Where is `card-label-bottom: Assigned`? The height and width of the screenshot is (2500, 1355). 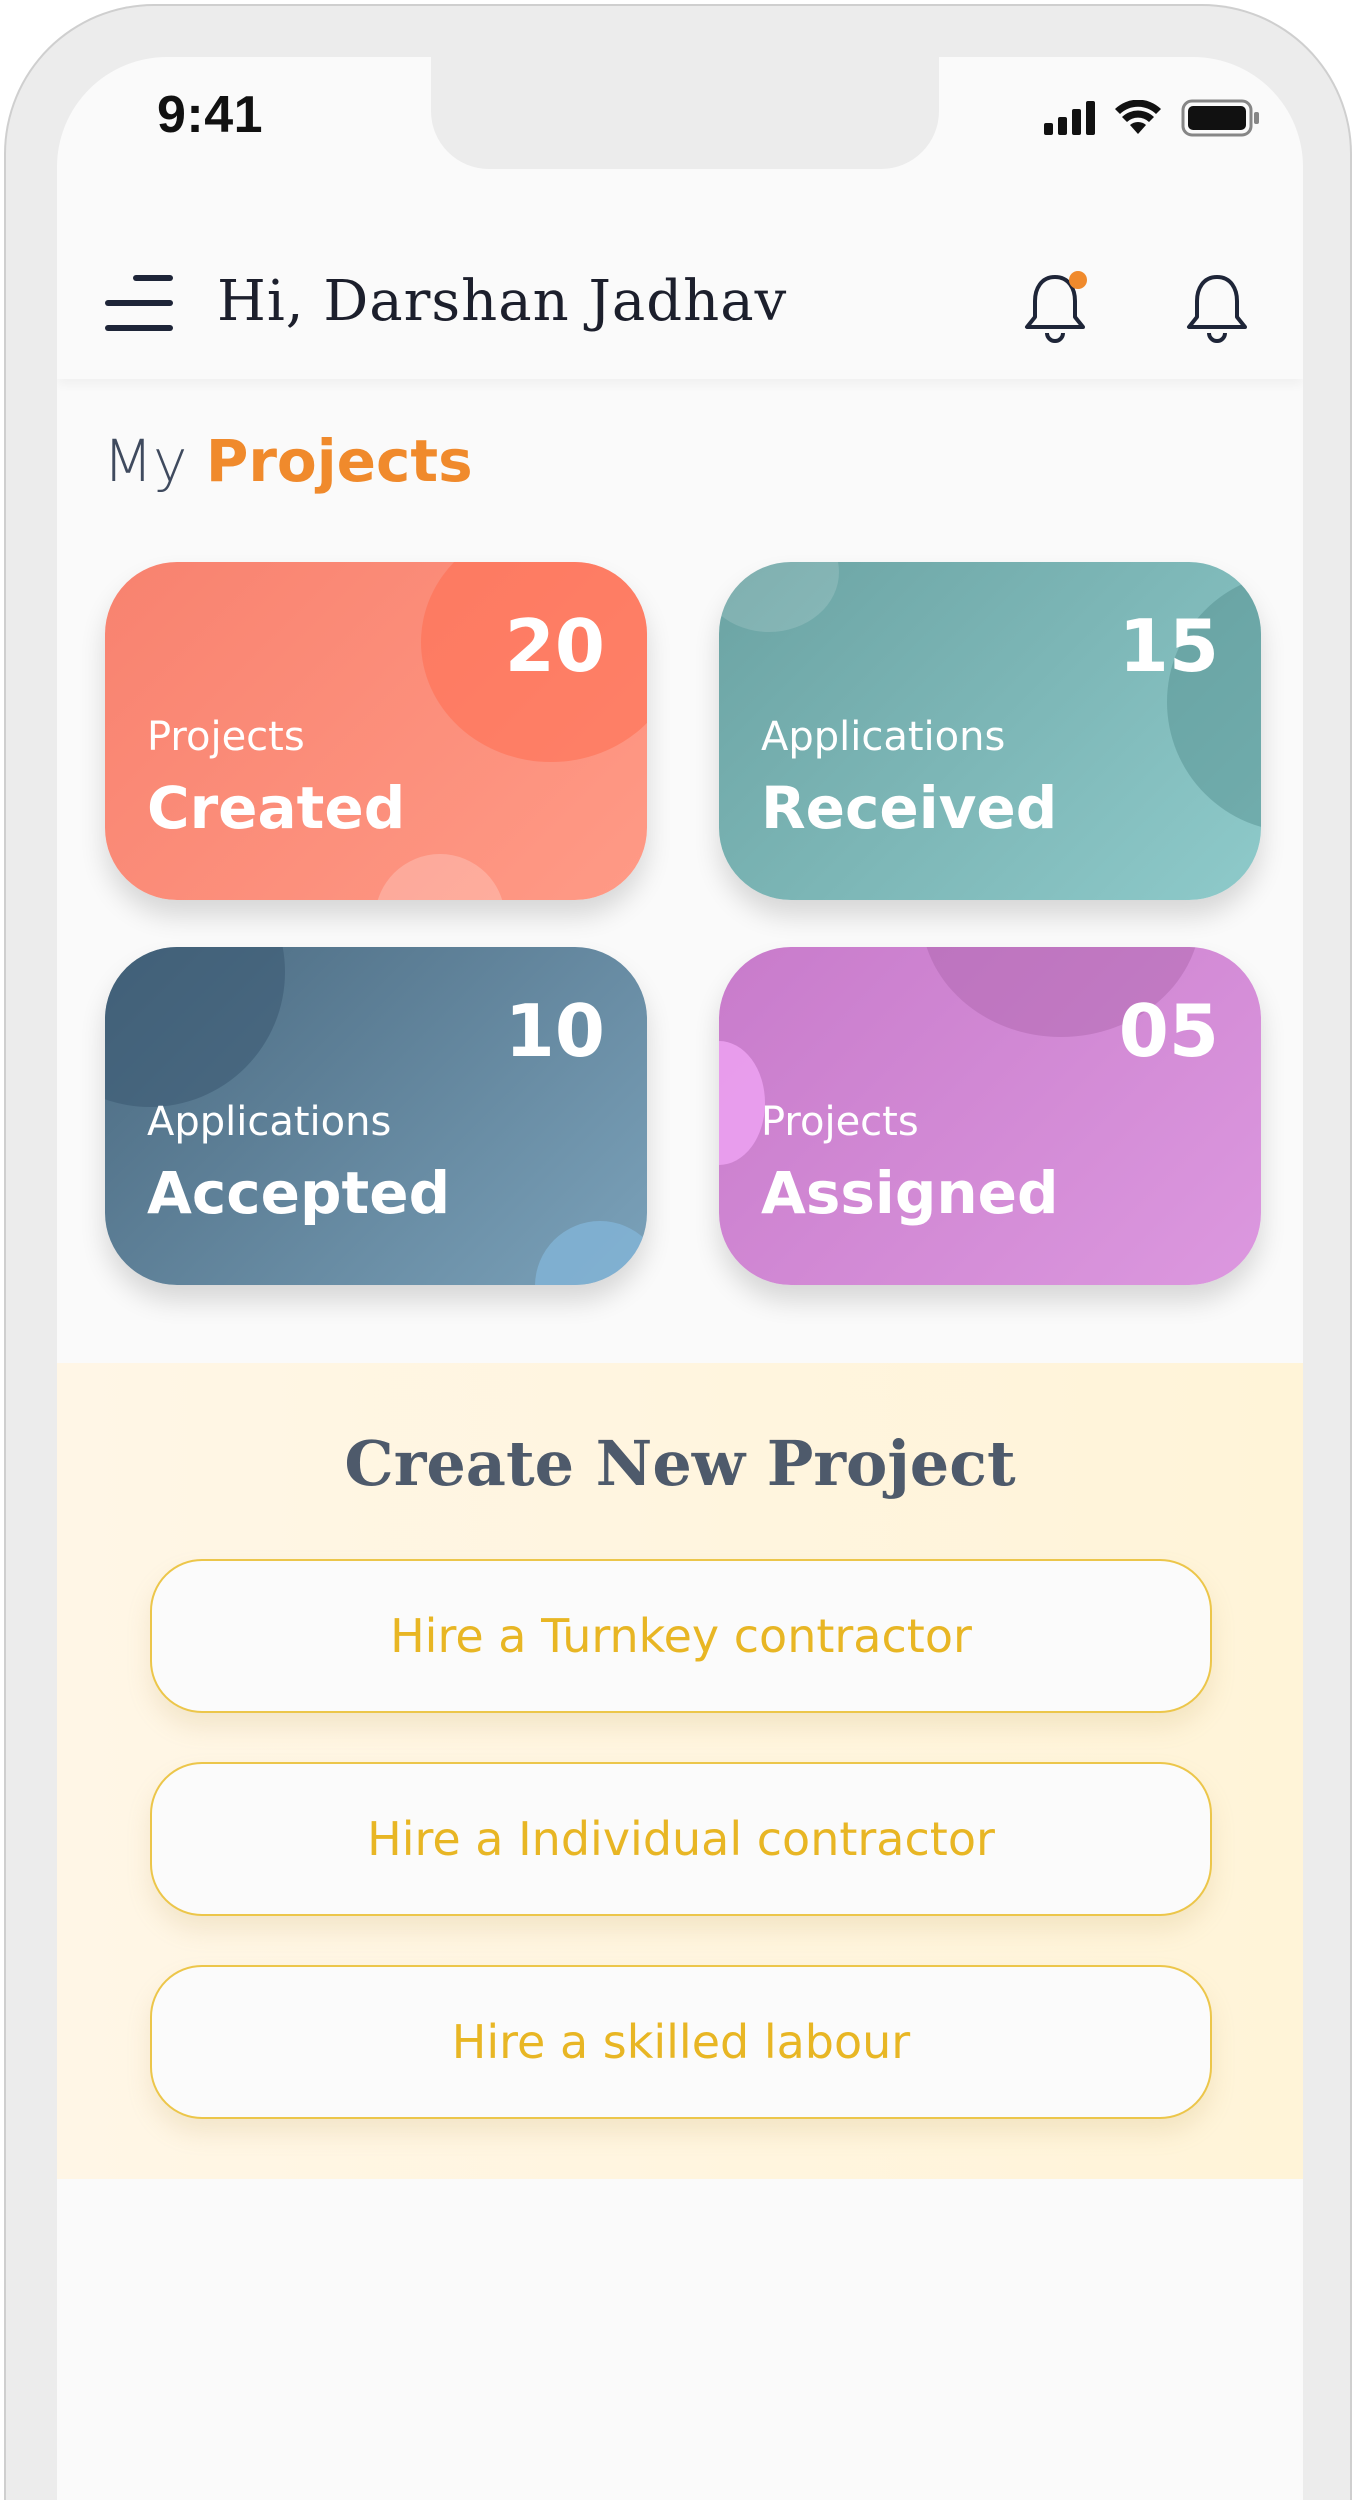
card-label-bottom: Assigned is located at coordinates (910, 1193).